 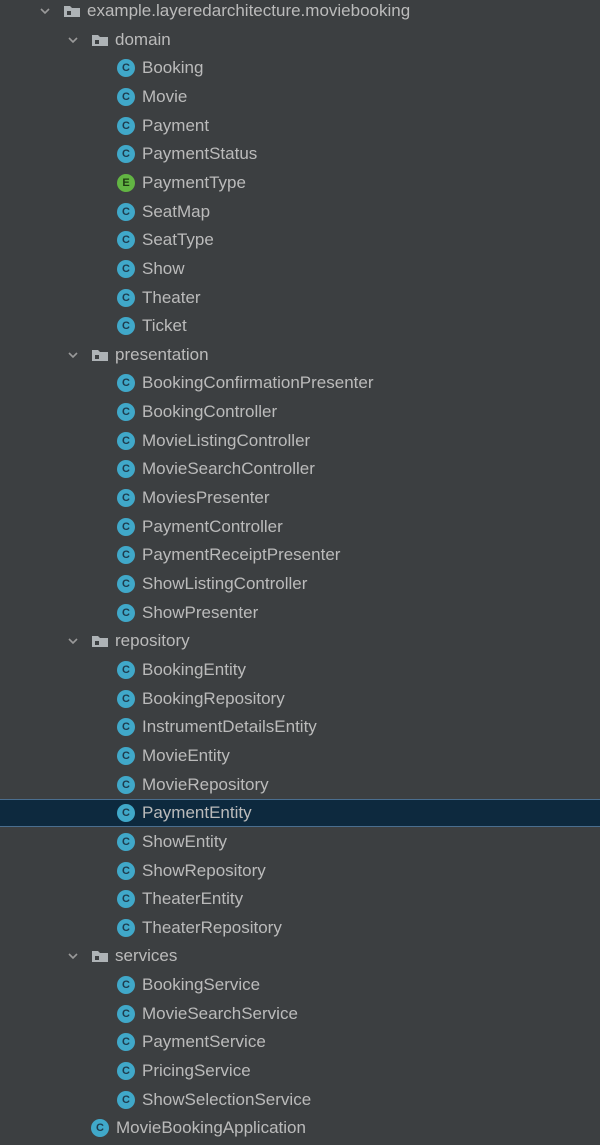 I want to click on tree-node-label: MovieBookingApplication, so click(x=211, y=1128).